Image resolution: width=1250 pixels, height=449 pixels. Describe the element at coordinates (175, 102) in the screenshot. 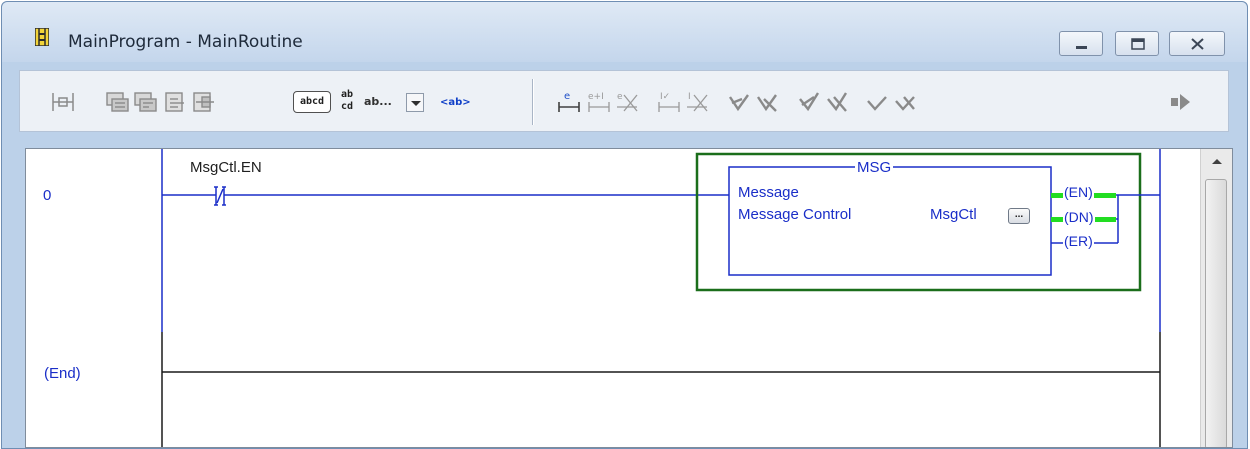

I see `insert-rung-icon` at that location.